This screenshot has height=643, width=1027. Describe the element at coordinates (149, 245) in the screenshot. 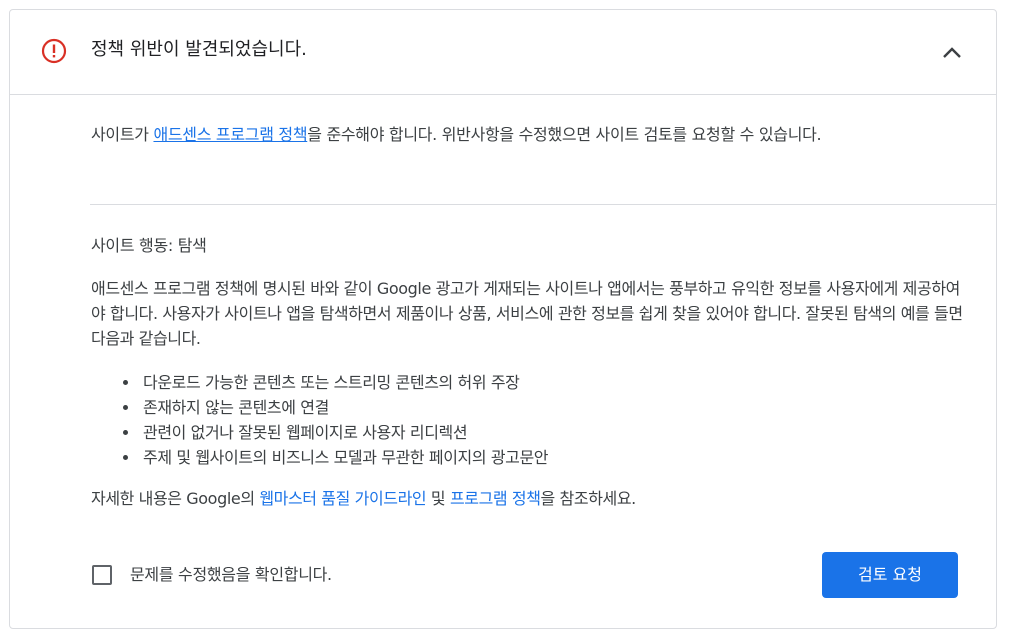

I see `section-title: 사이트 행동: 탐색` at that location.